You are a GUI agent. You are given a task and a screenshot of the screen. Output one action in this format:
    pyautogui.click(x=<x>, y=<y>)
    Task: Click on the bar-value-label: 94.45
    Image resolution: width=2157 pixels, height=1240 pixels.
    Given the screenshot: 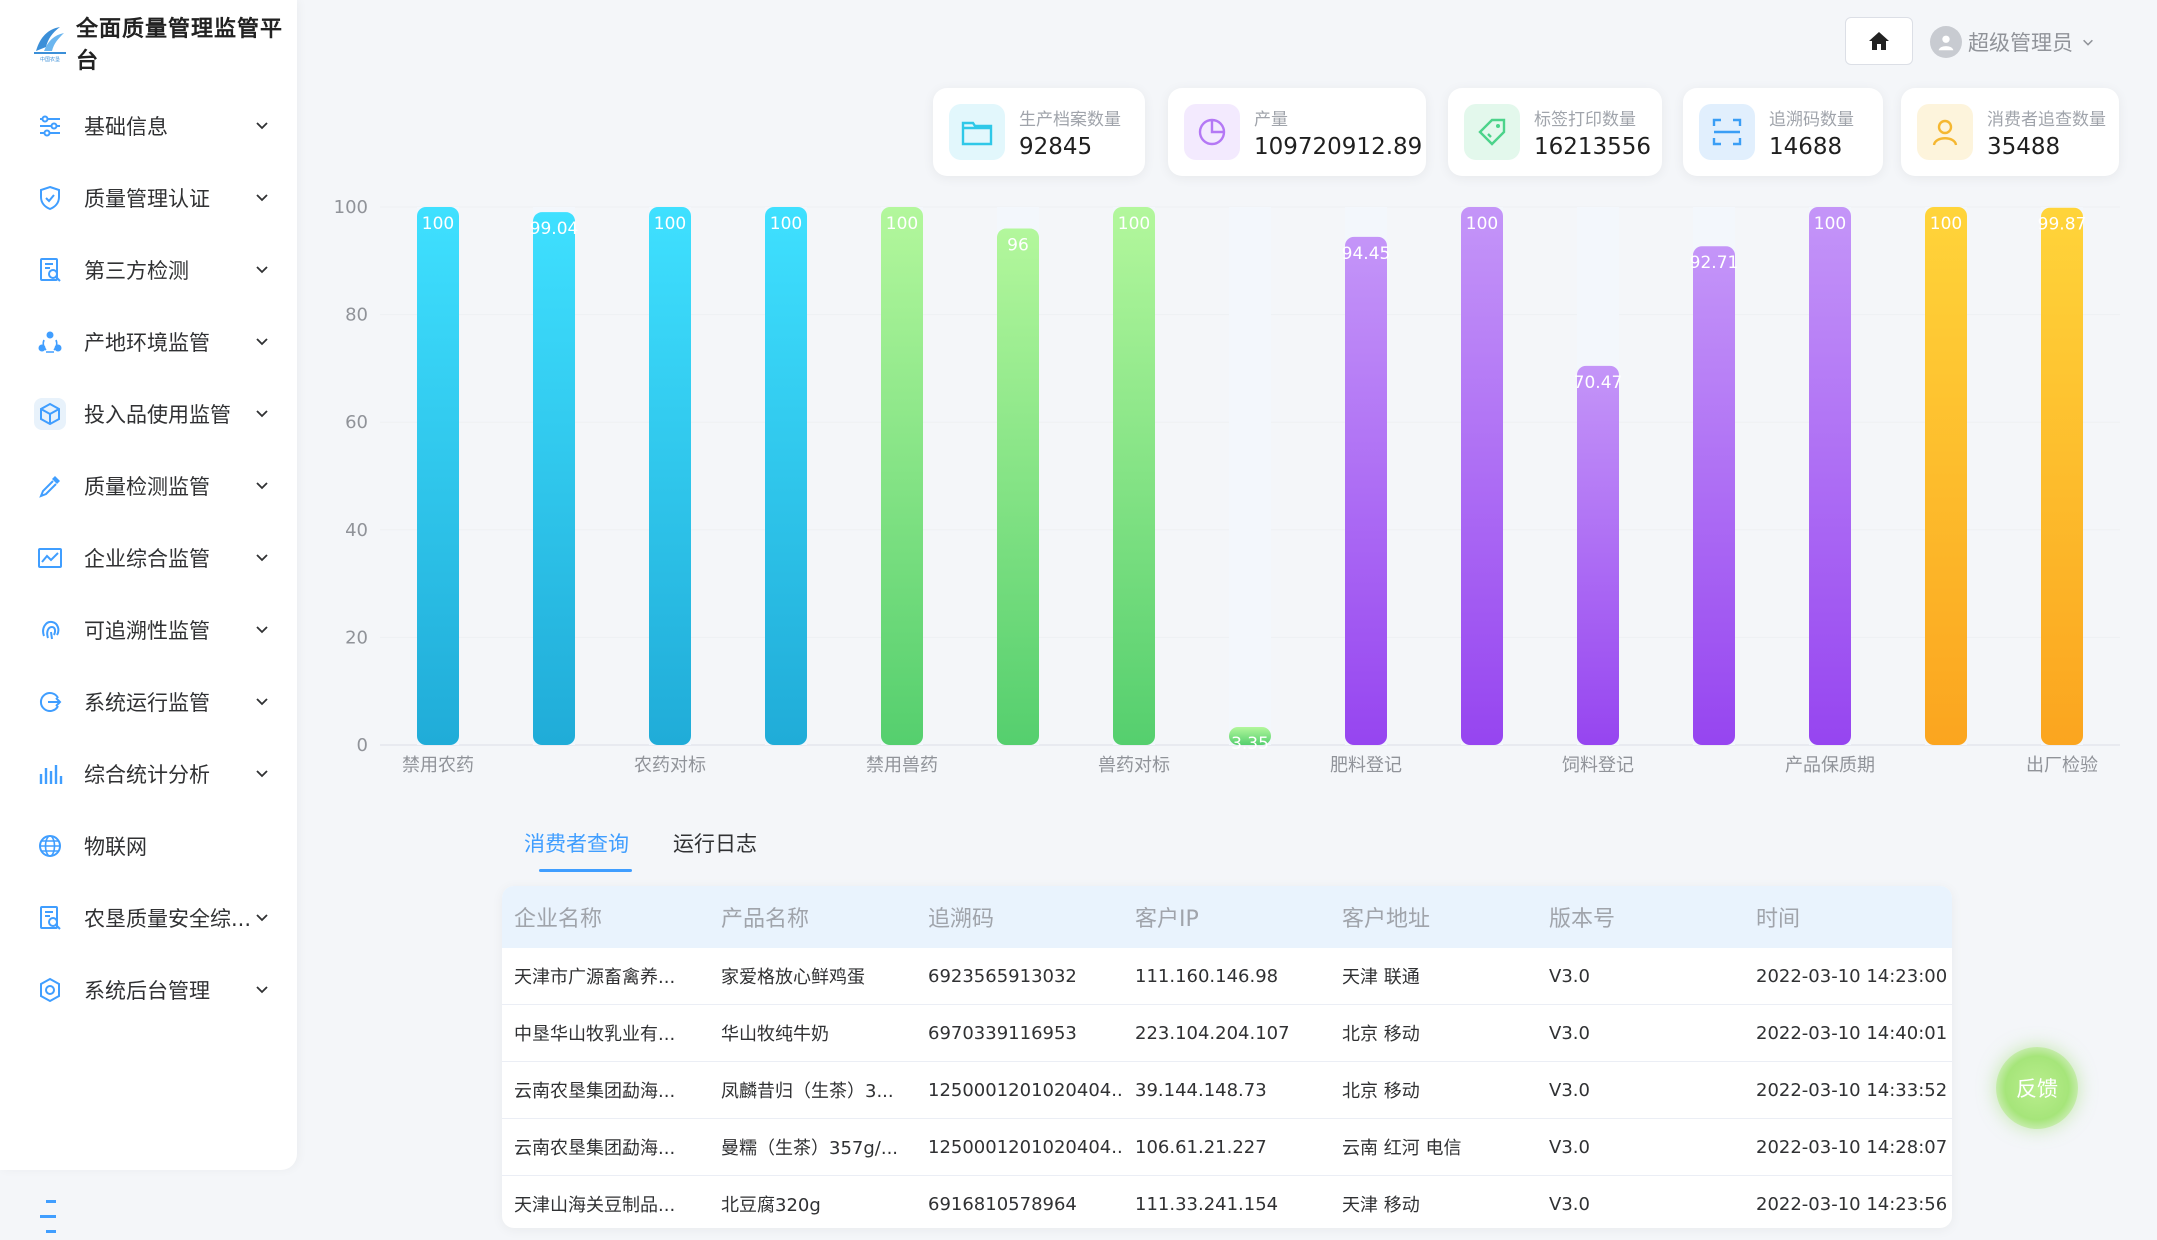 What is the action you would take?
    pyautogui.click(x=1366, y=254)
    